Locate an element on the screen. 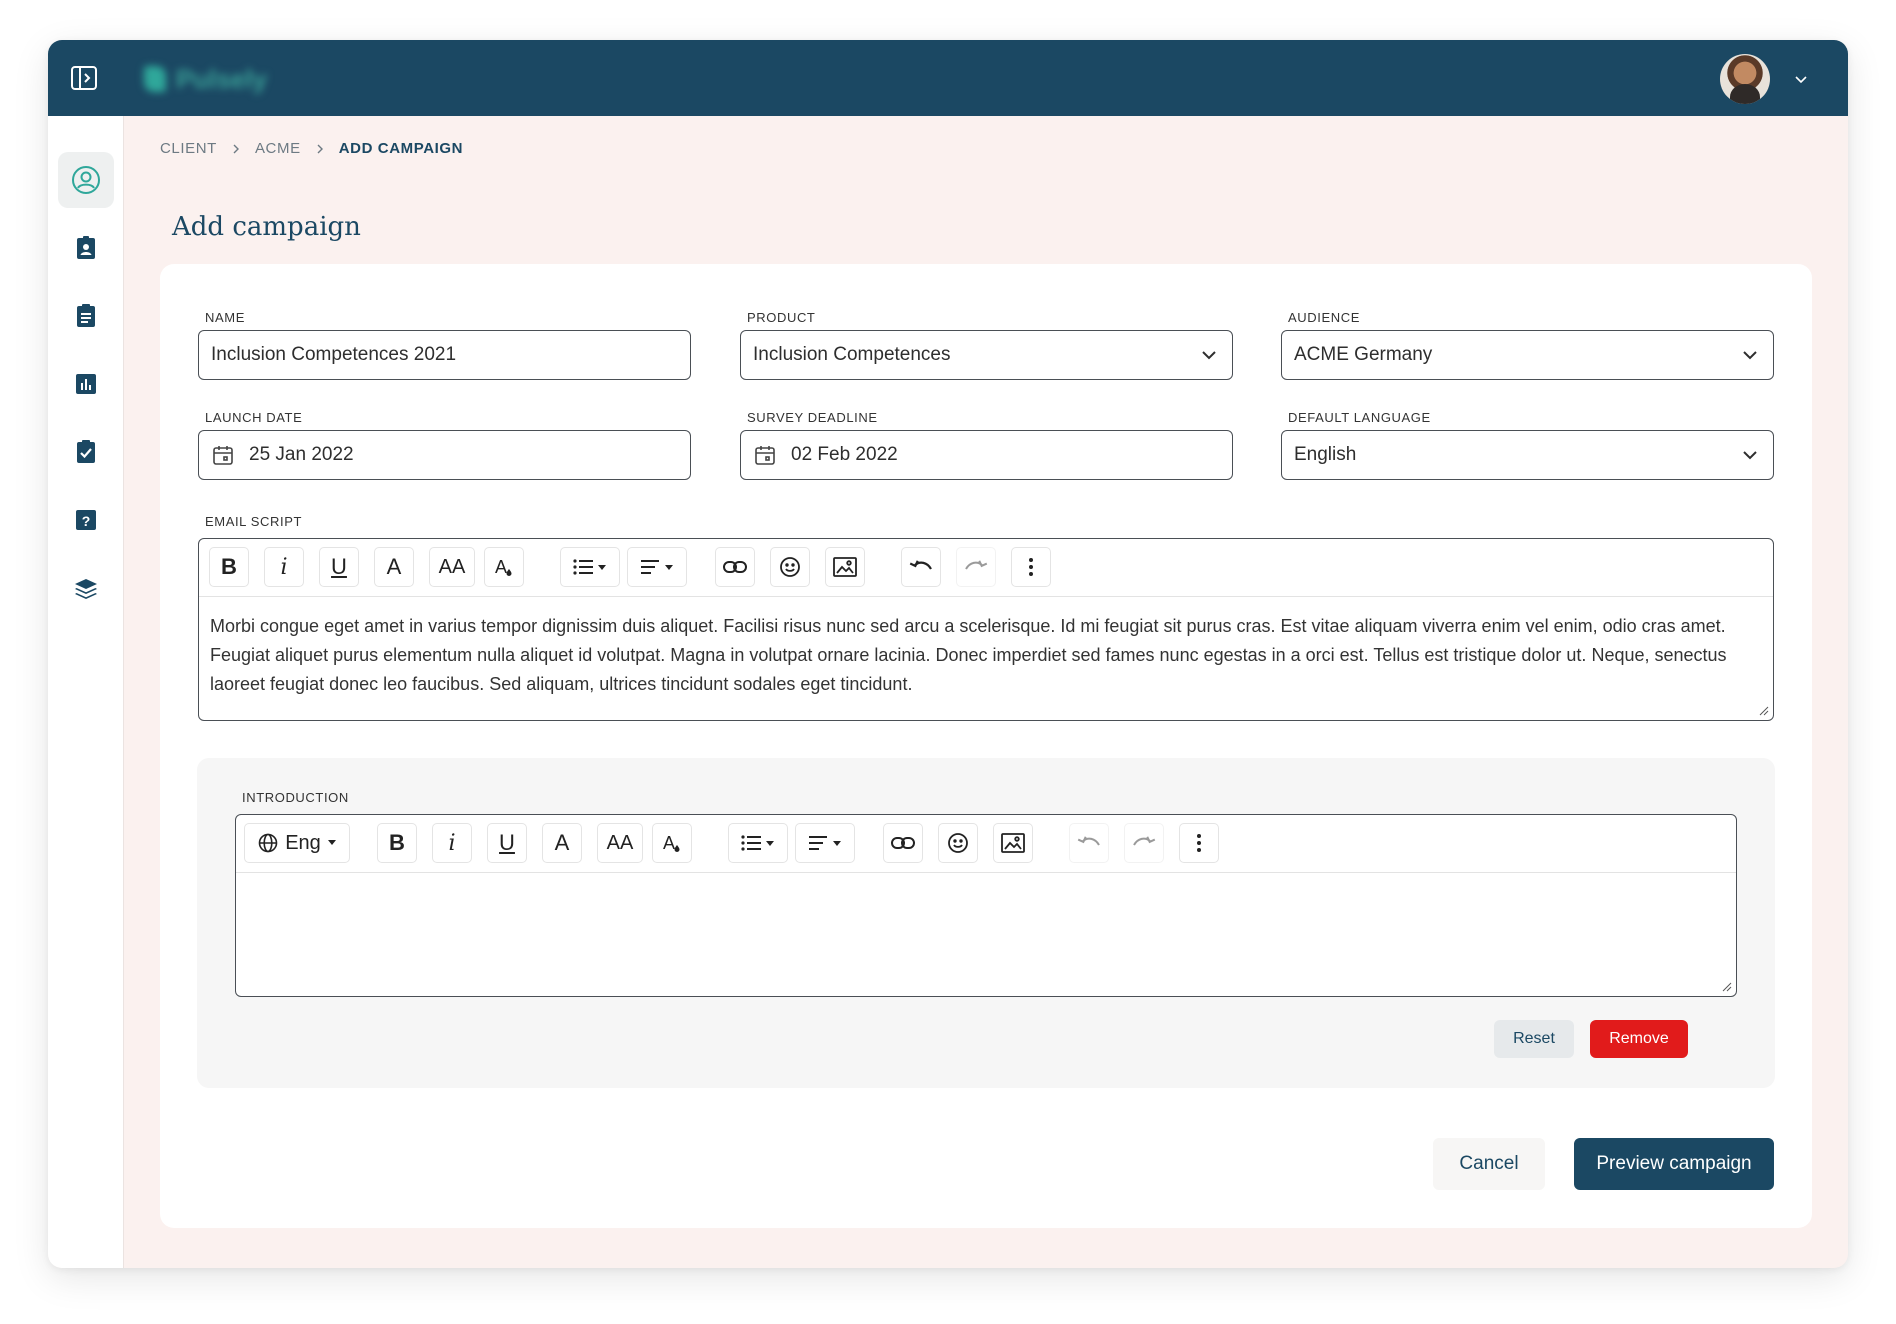  introduction-label: INTRODUCTION is located at coordinates (295, 797).